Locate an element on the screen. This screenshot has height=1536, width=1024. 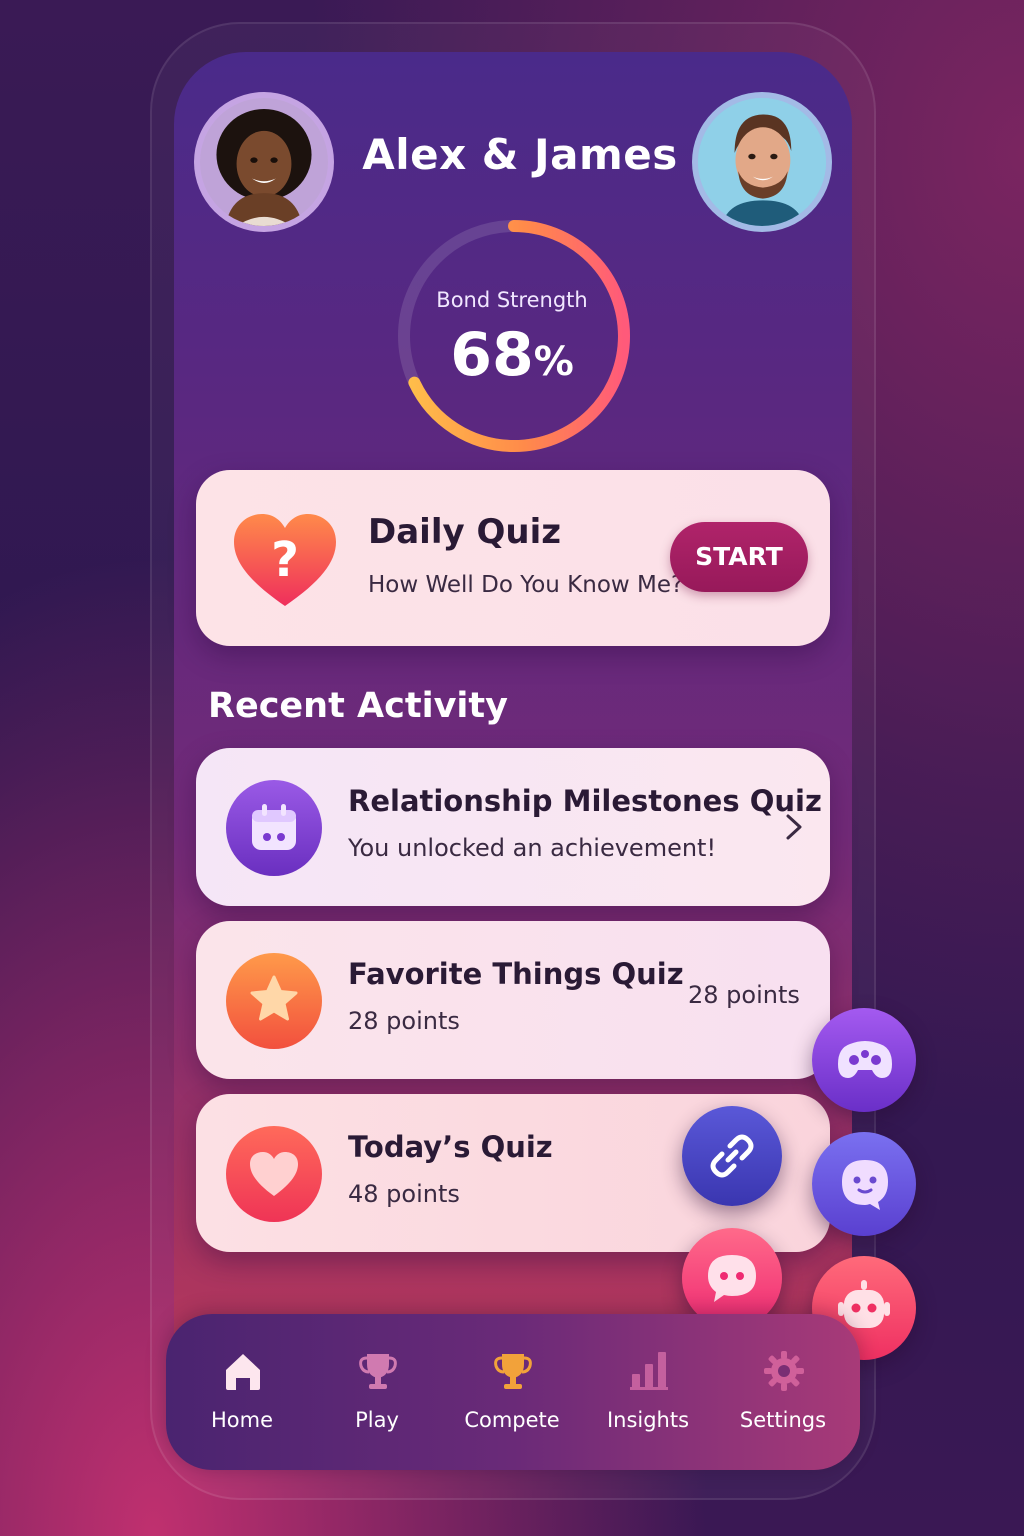
home-icon is located at coordinates (243, 1372).